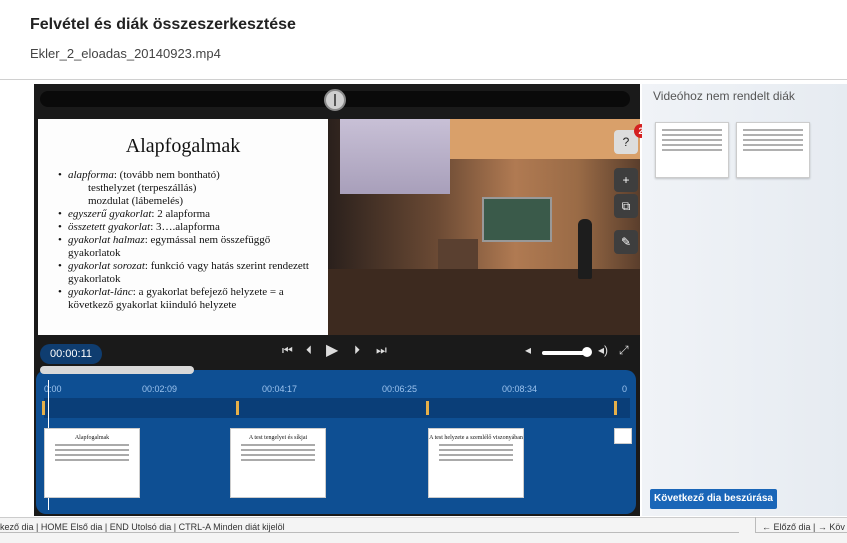 This screenshot has height=543, width=847. What do you see at coordinates (309, 350) in the screenshot?
I see `prev-icon: ⏴` at bounding box center [309, 350].